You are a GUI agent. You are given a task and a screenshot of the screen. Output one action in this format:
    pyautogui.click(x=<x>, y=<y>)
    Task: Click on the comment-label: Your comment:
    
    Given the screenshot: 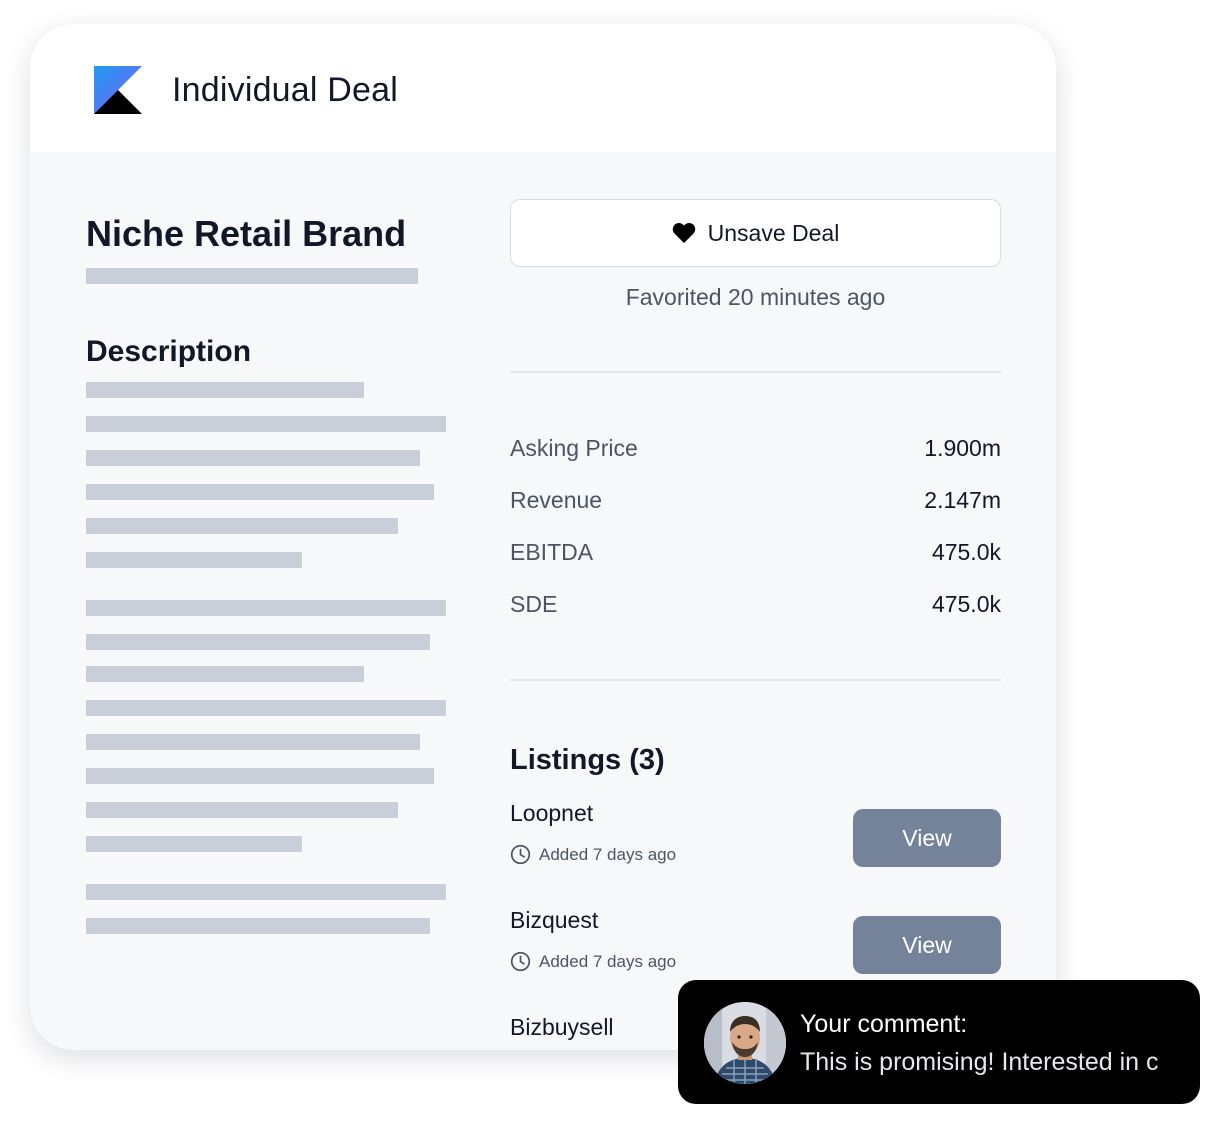 What is the action you would take?
    pyautogui.click(x=884, y=1024)
    